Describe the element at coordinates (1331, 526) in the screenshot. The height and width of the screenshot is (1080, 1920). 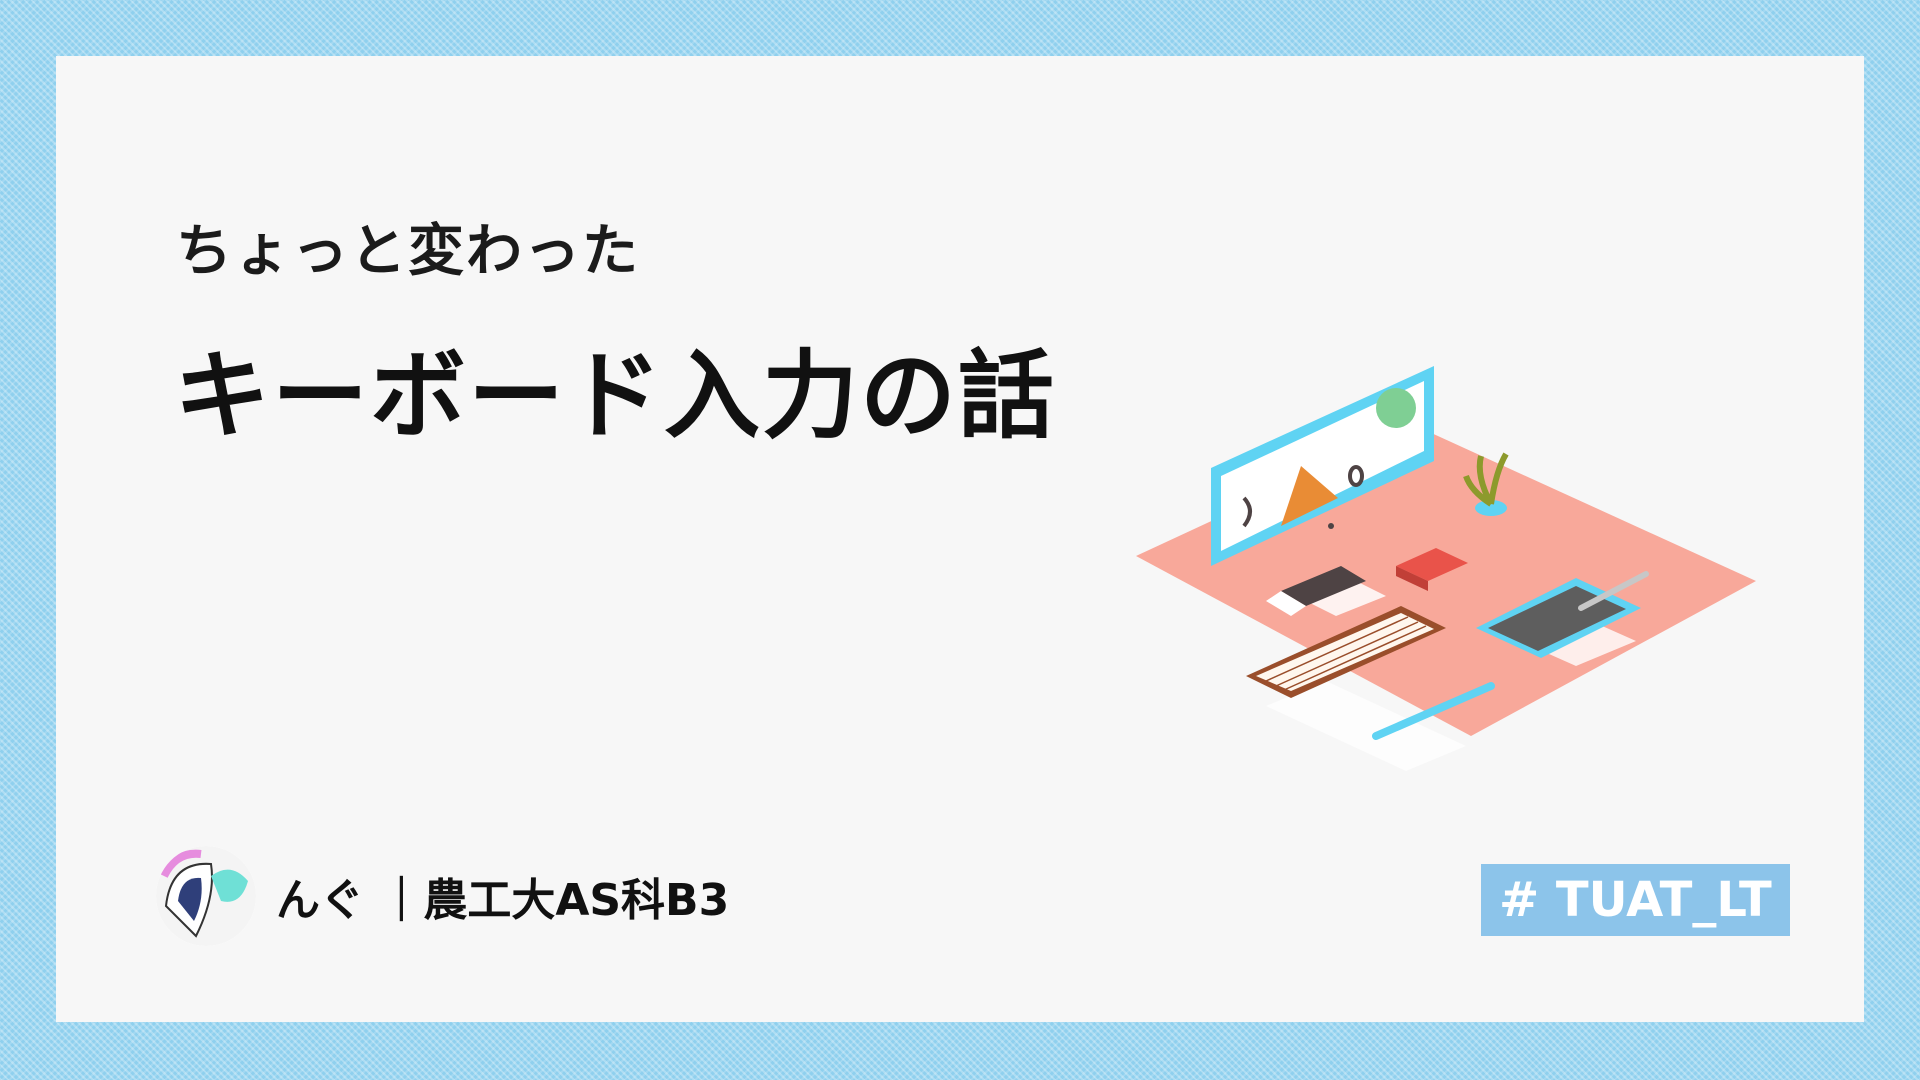
I see `monitor-camera-dot` at that location.